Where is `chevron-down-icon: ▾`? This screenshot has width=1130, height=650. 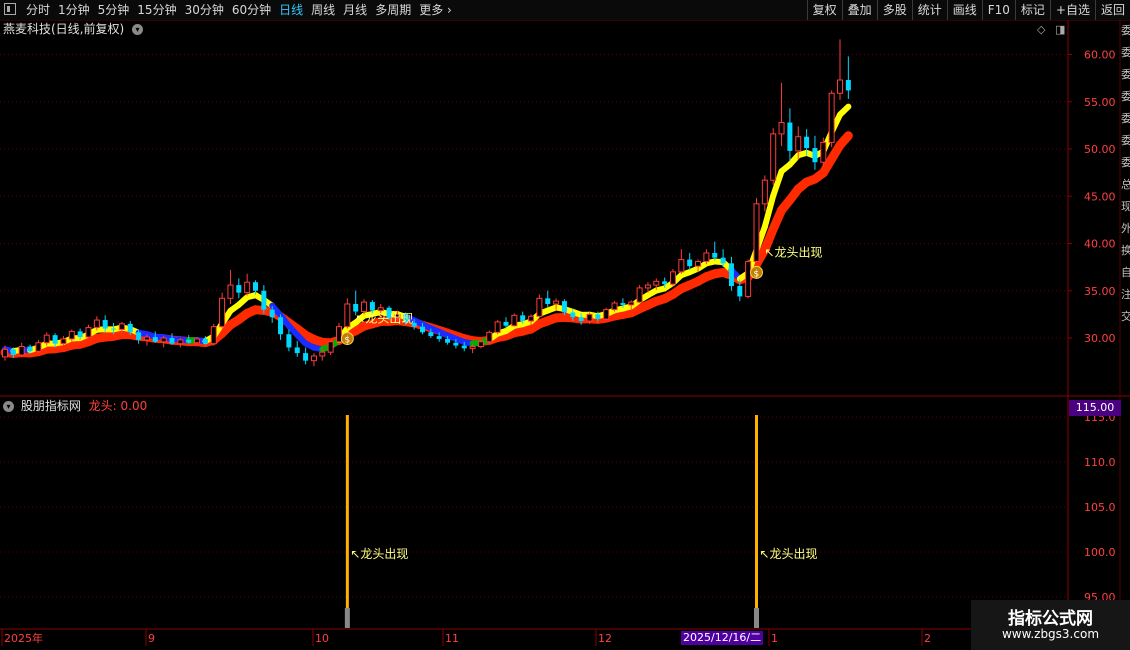
chevron-down-icon: ▾ is located at coordinates (138, 29).